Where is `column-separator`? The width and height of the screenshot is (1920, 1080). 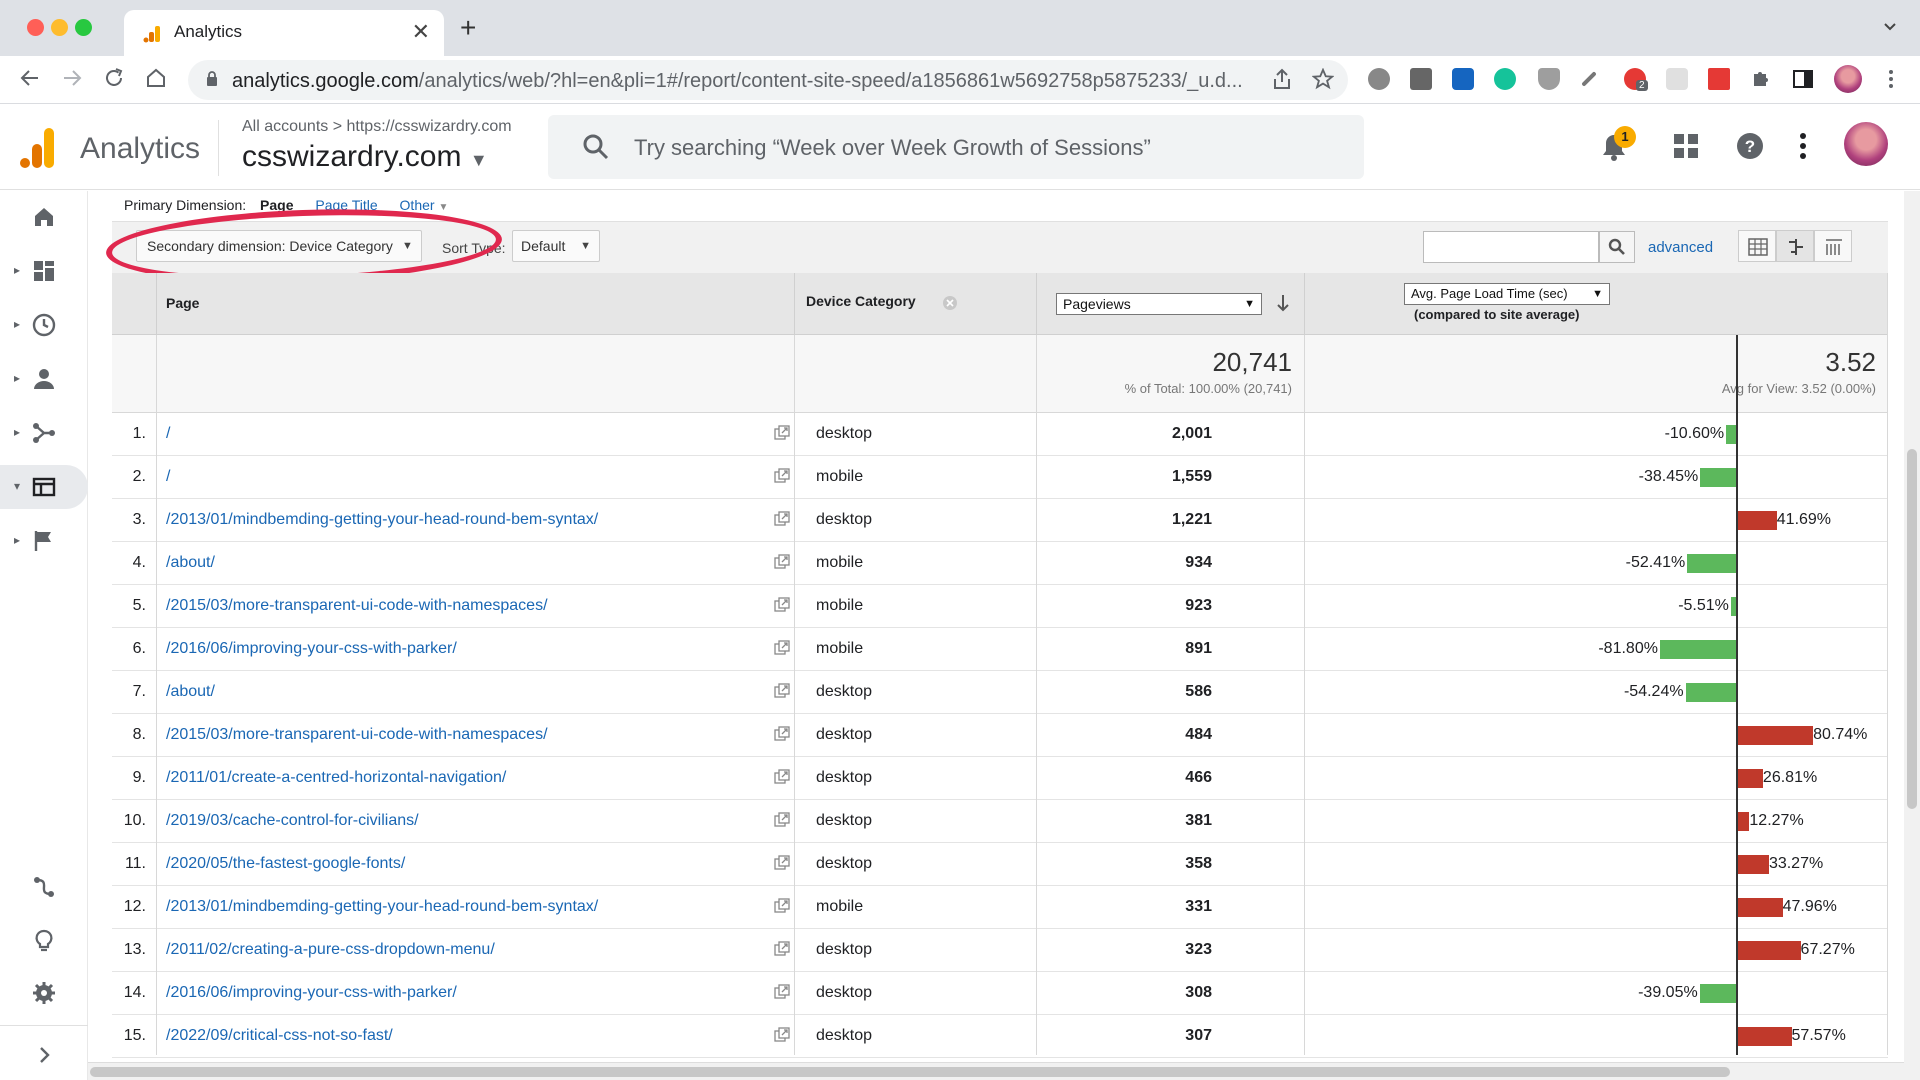 column-separator is located at coordinates (1887, 664).